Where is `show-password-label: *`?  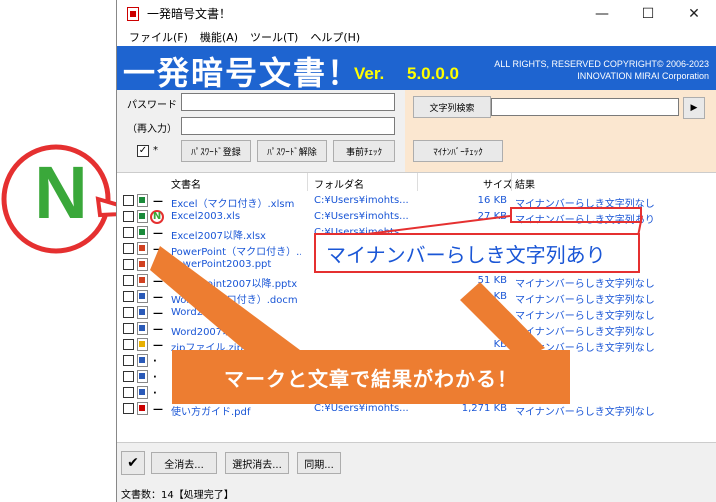 show-password-label: * is located at coordinates (155, 150).